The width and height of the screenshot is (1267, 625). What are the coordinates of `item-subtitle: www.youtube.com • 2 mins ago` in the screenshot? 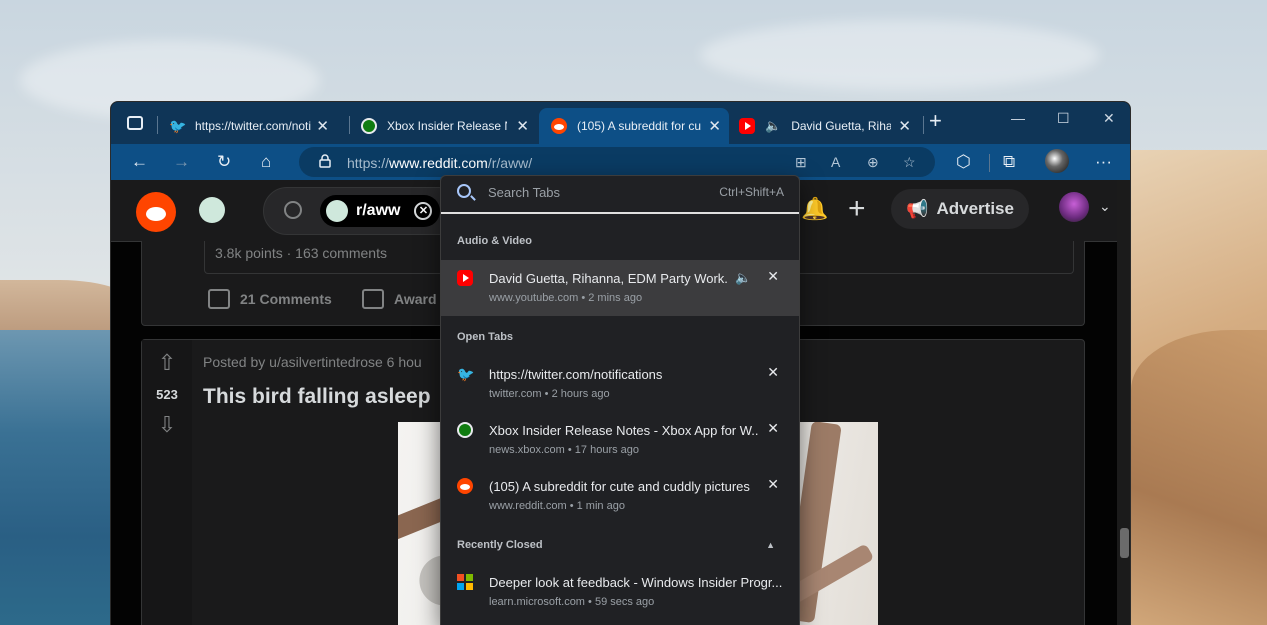 It's located at (565, 298).